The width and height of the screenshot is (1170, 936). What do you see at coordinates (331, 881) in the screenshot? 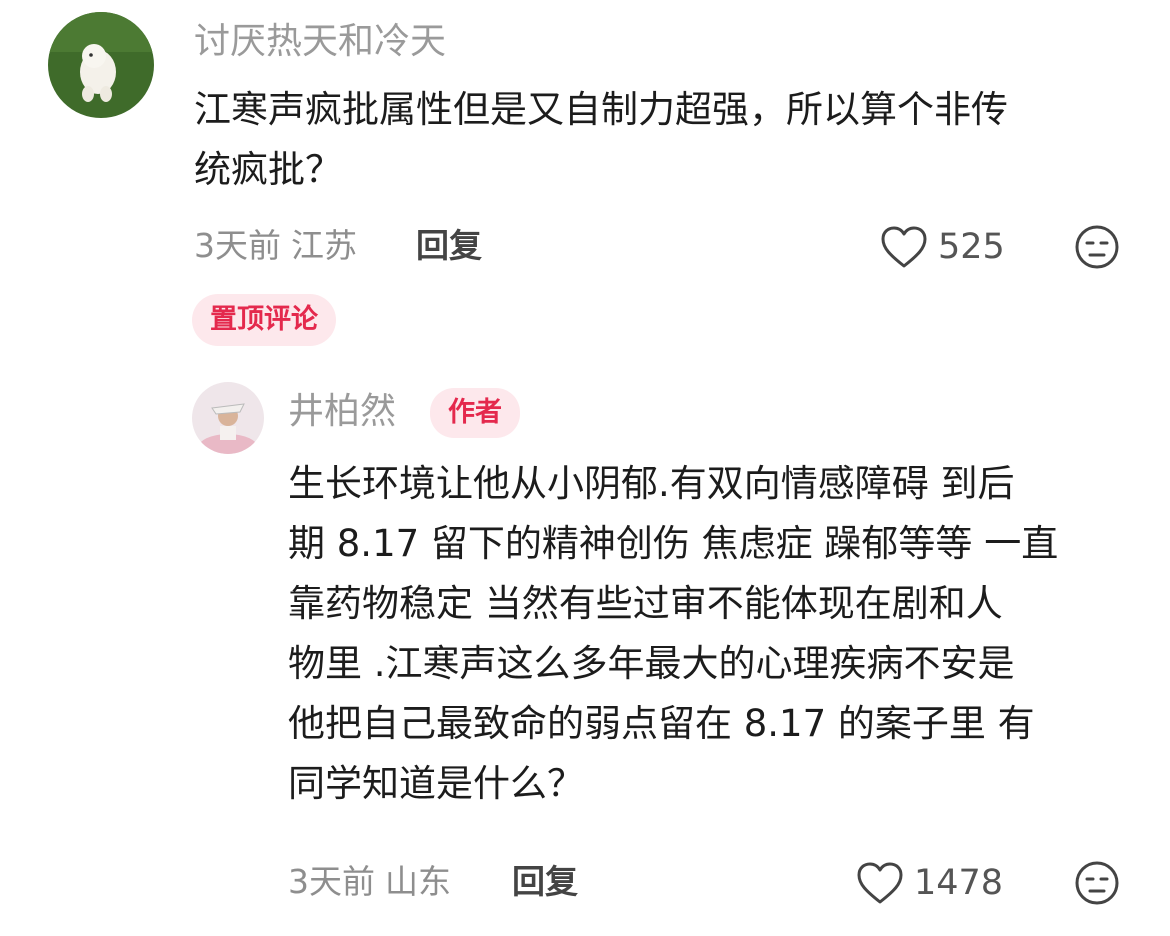
I see `reply-time: 3天前` at bounding box center [331, 881].